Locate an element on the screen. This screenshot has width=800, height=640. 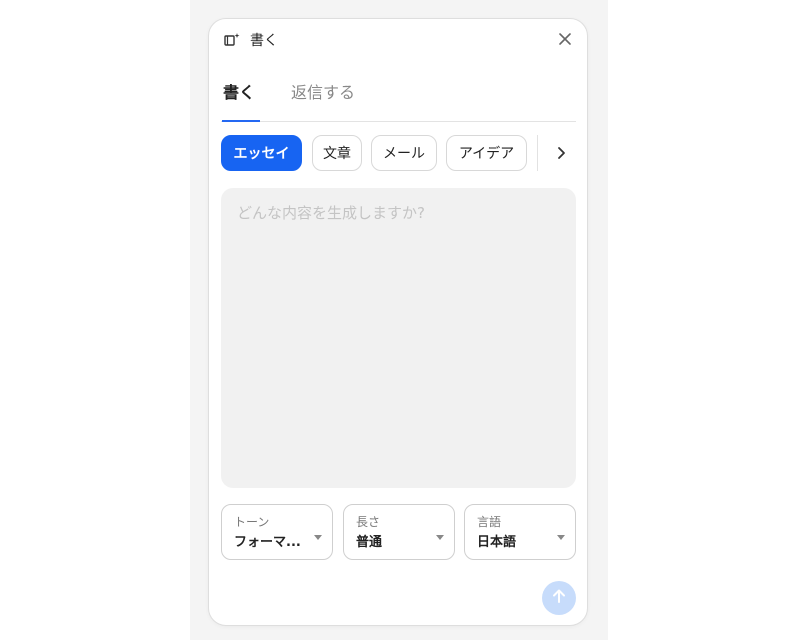
panel-header: 書く is located at coordinates (398, 40).